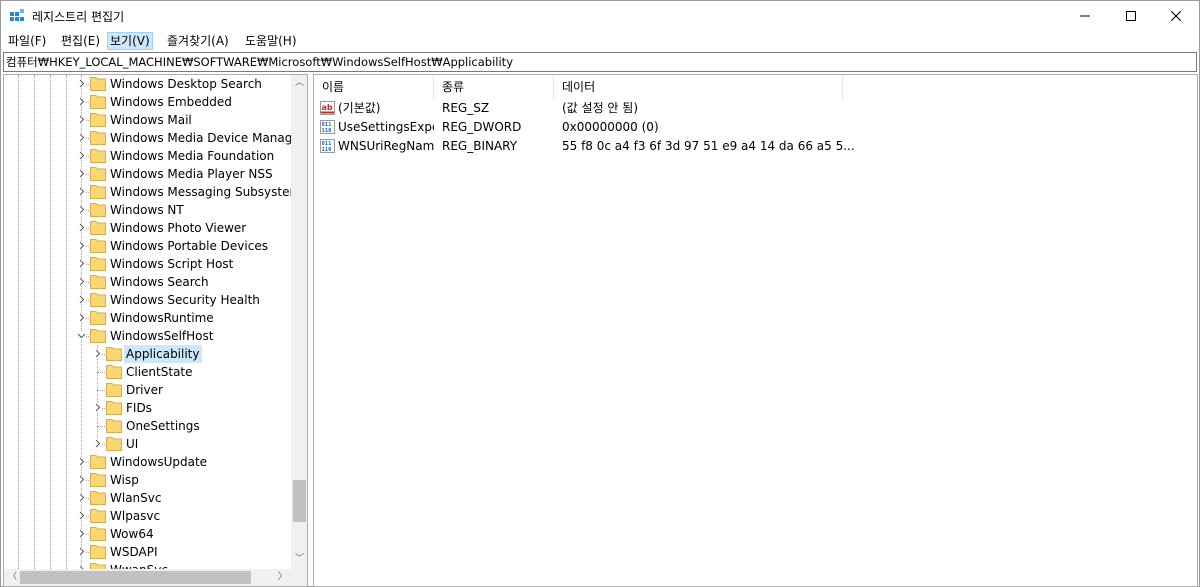 Image resolution: width=1200 pixels, height=587 pixels. What do you see at coordinates (299, 83) in the screenshot?
I see `scroll-up-arrow-icon: ︿` at bounding box center [299, 83].